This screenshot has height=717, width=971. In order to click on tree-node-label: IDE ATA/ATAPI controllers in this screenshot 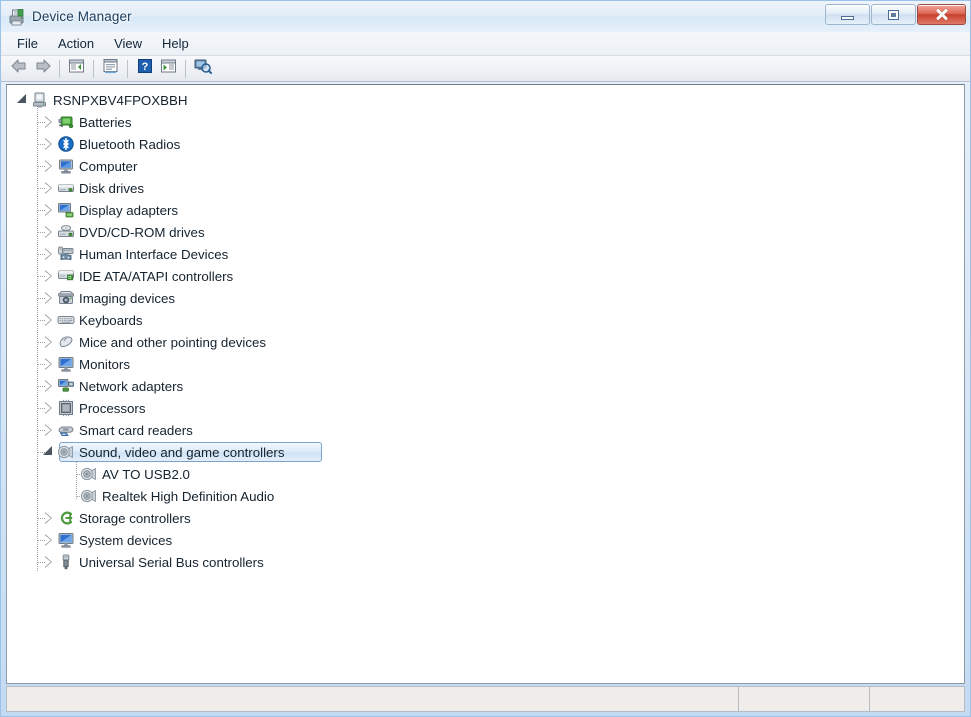, I will do `click(156, 276)`.